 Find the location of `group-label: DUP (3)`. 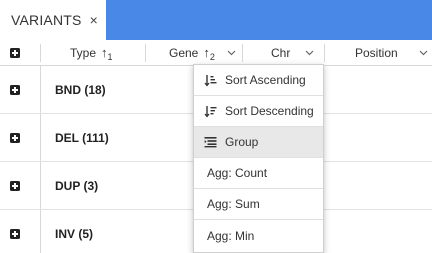

group-label: DUP (3) is located at coordinates (77, 186).